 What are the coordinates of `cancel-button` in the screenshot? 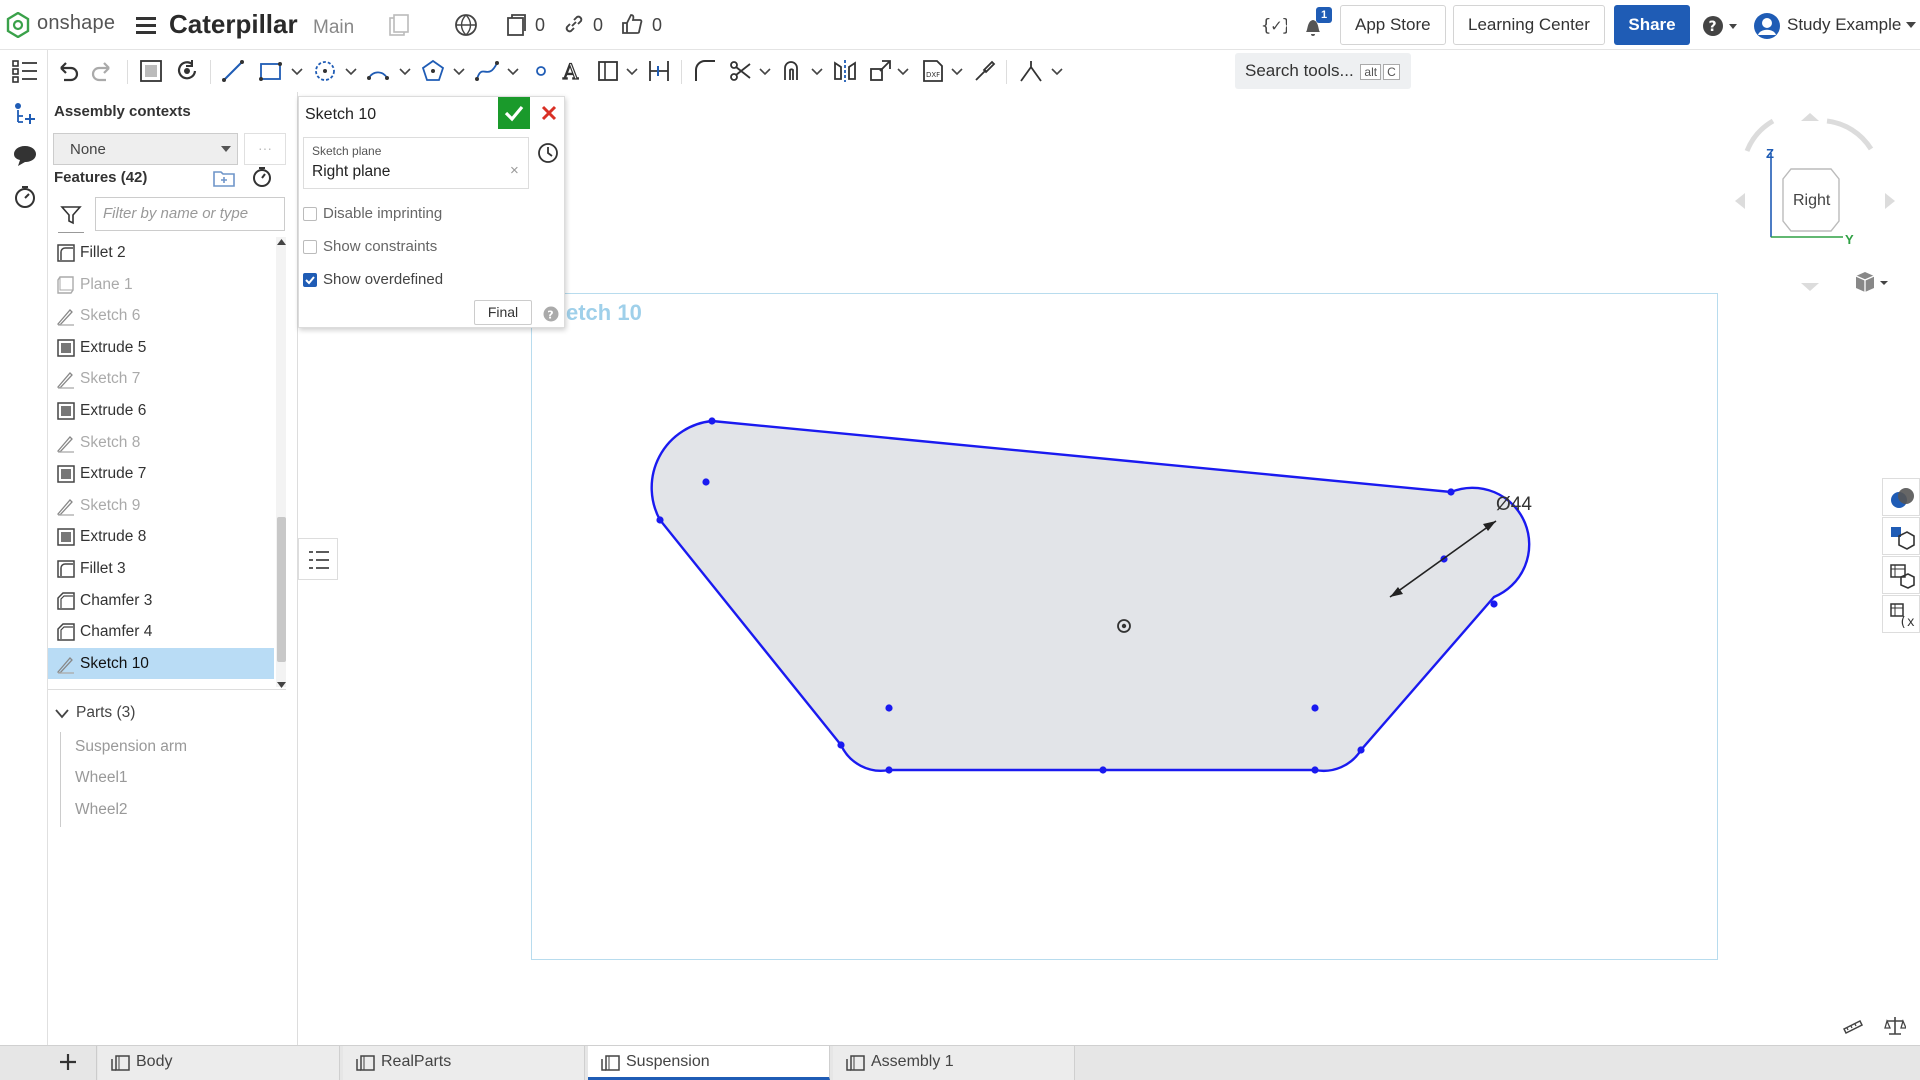 It's located at (549, 113).